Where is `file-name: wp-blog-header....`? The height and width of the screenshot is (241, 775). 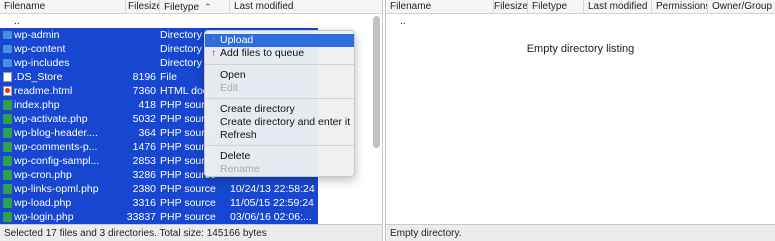 file-name: wp-blog-header.... is located at coordinates (56, 133).